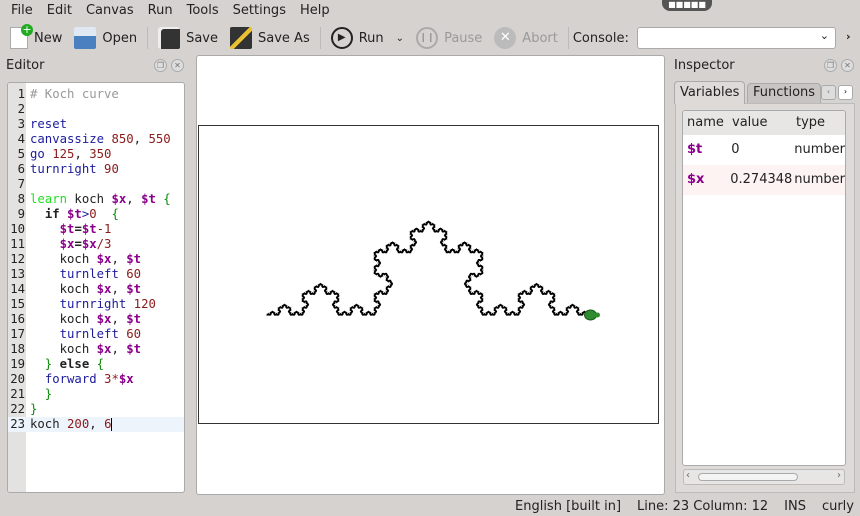  Describe the element at coordinates (91, 304) in the screenshot. I see `code-text: turnright 120` at that location.